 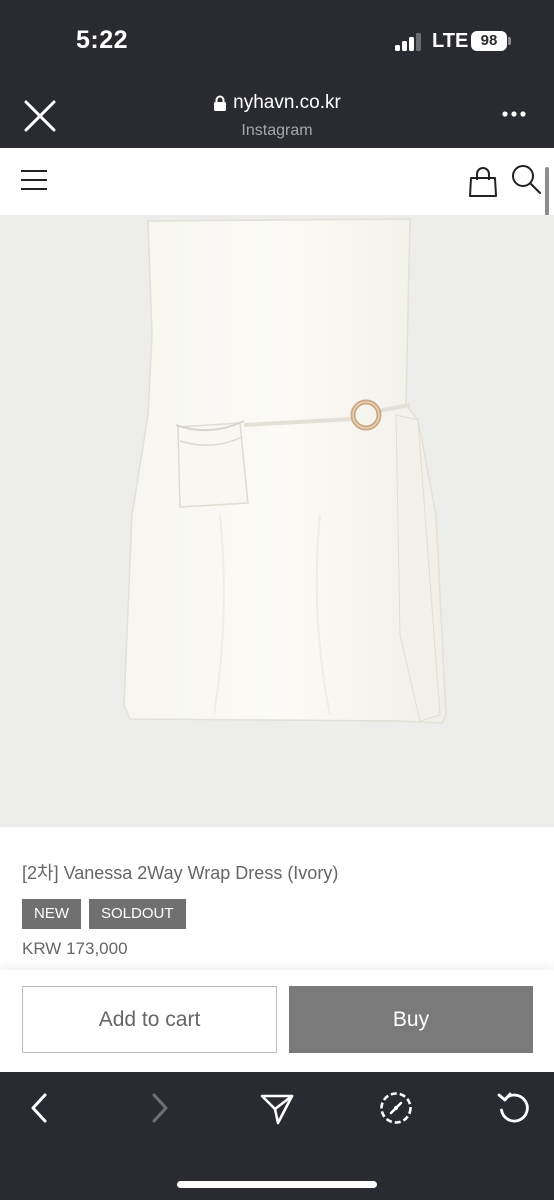 I want to click on site-header, so click(x=277, y=182).